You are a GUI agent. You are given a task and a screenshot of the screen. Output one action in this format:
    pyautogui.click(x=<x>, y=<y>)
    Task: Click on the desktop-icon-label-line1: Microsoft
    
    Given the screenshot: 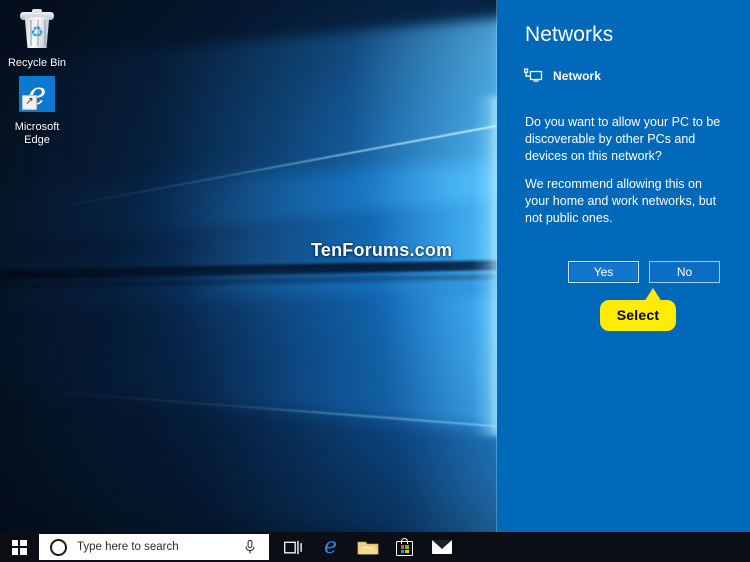 What is the action you would take?
    pyautogui.click(x=37, y=127)
    